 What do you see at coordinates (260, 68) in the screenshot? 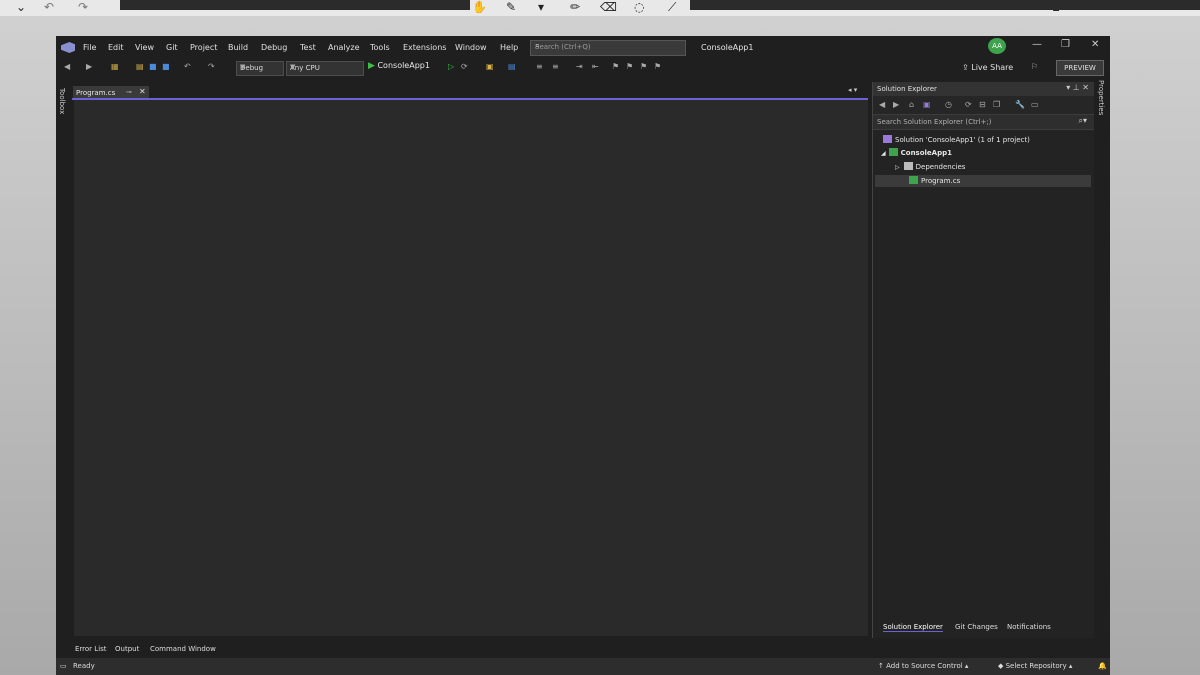
I see `configuration-dropdown: Debug ▼` at bounding box center [260, 68].